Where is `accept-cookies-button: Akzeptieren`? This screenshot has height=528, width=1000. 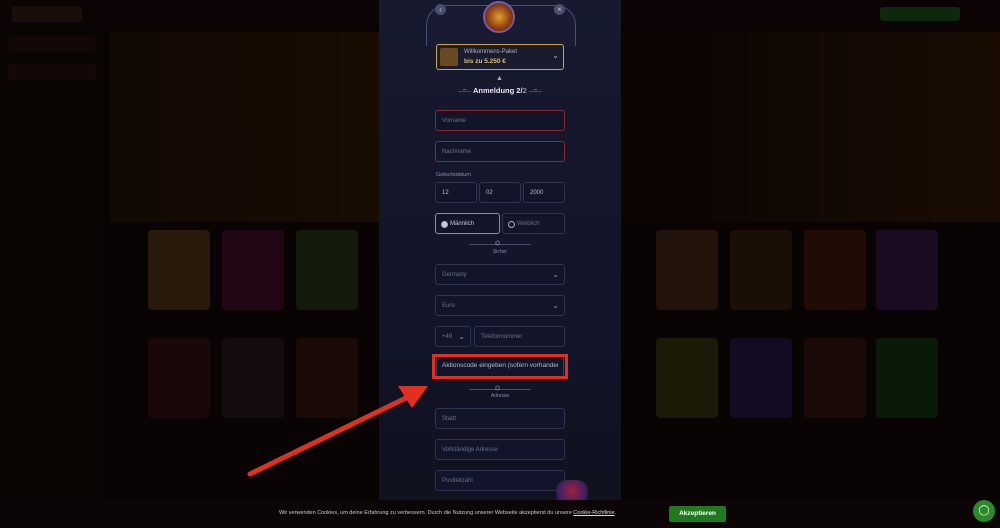
accept-cookies-button: Akzeptieren is located at coordinates (697, 514).